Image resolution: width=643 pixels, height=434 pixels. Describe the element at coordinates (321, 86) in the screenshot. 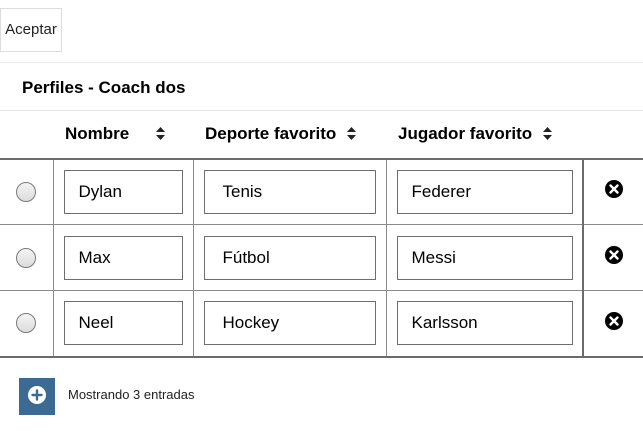

I see `panel-header: Perfiles - Coach dos` at that location.